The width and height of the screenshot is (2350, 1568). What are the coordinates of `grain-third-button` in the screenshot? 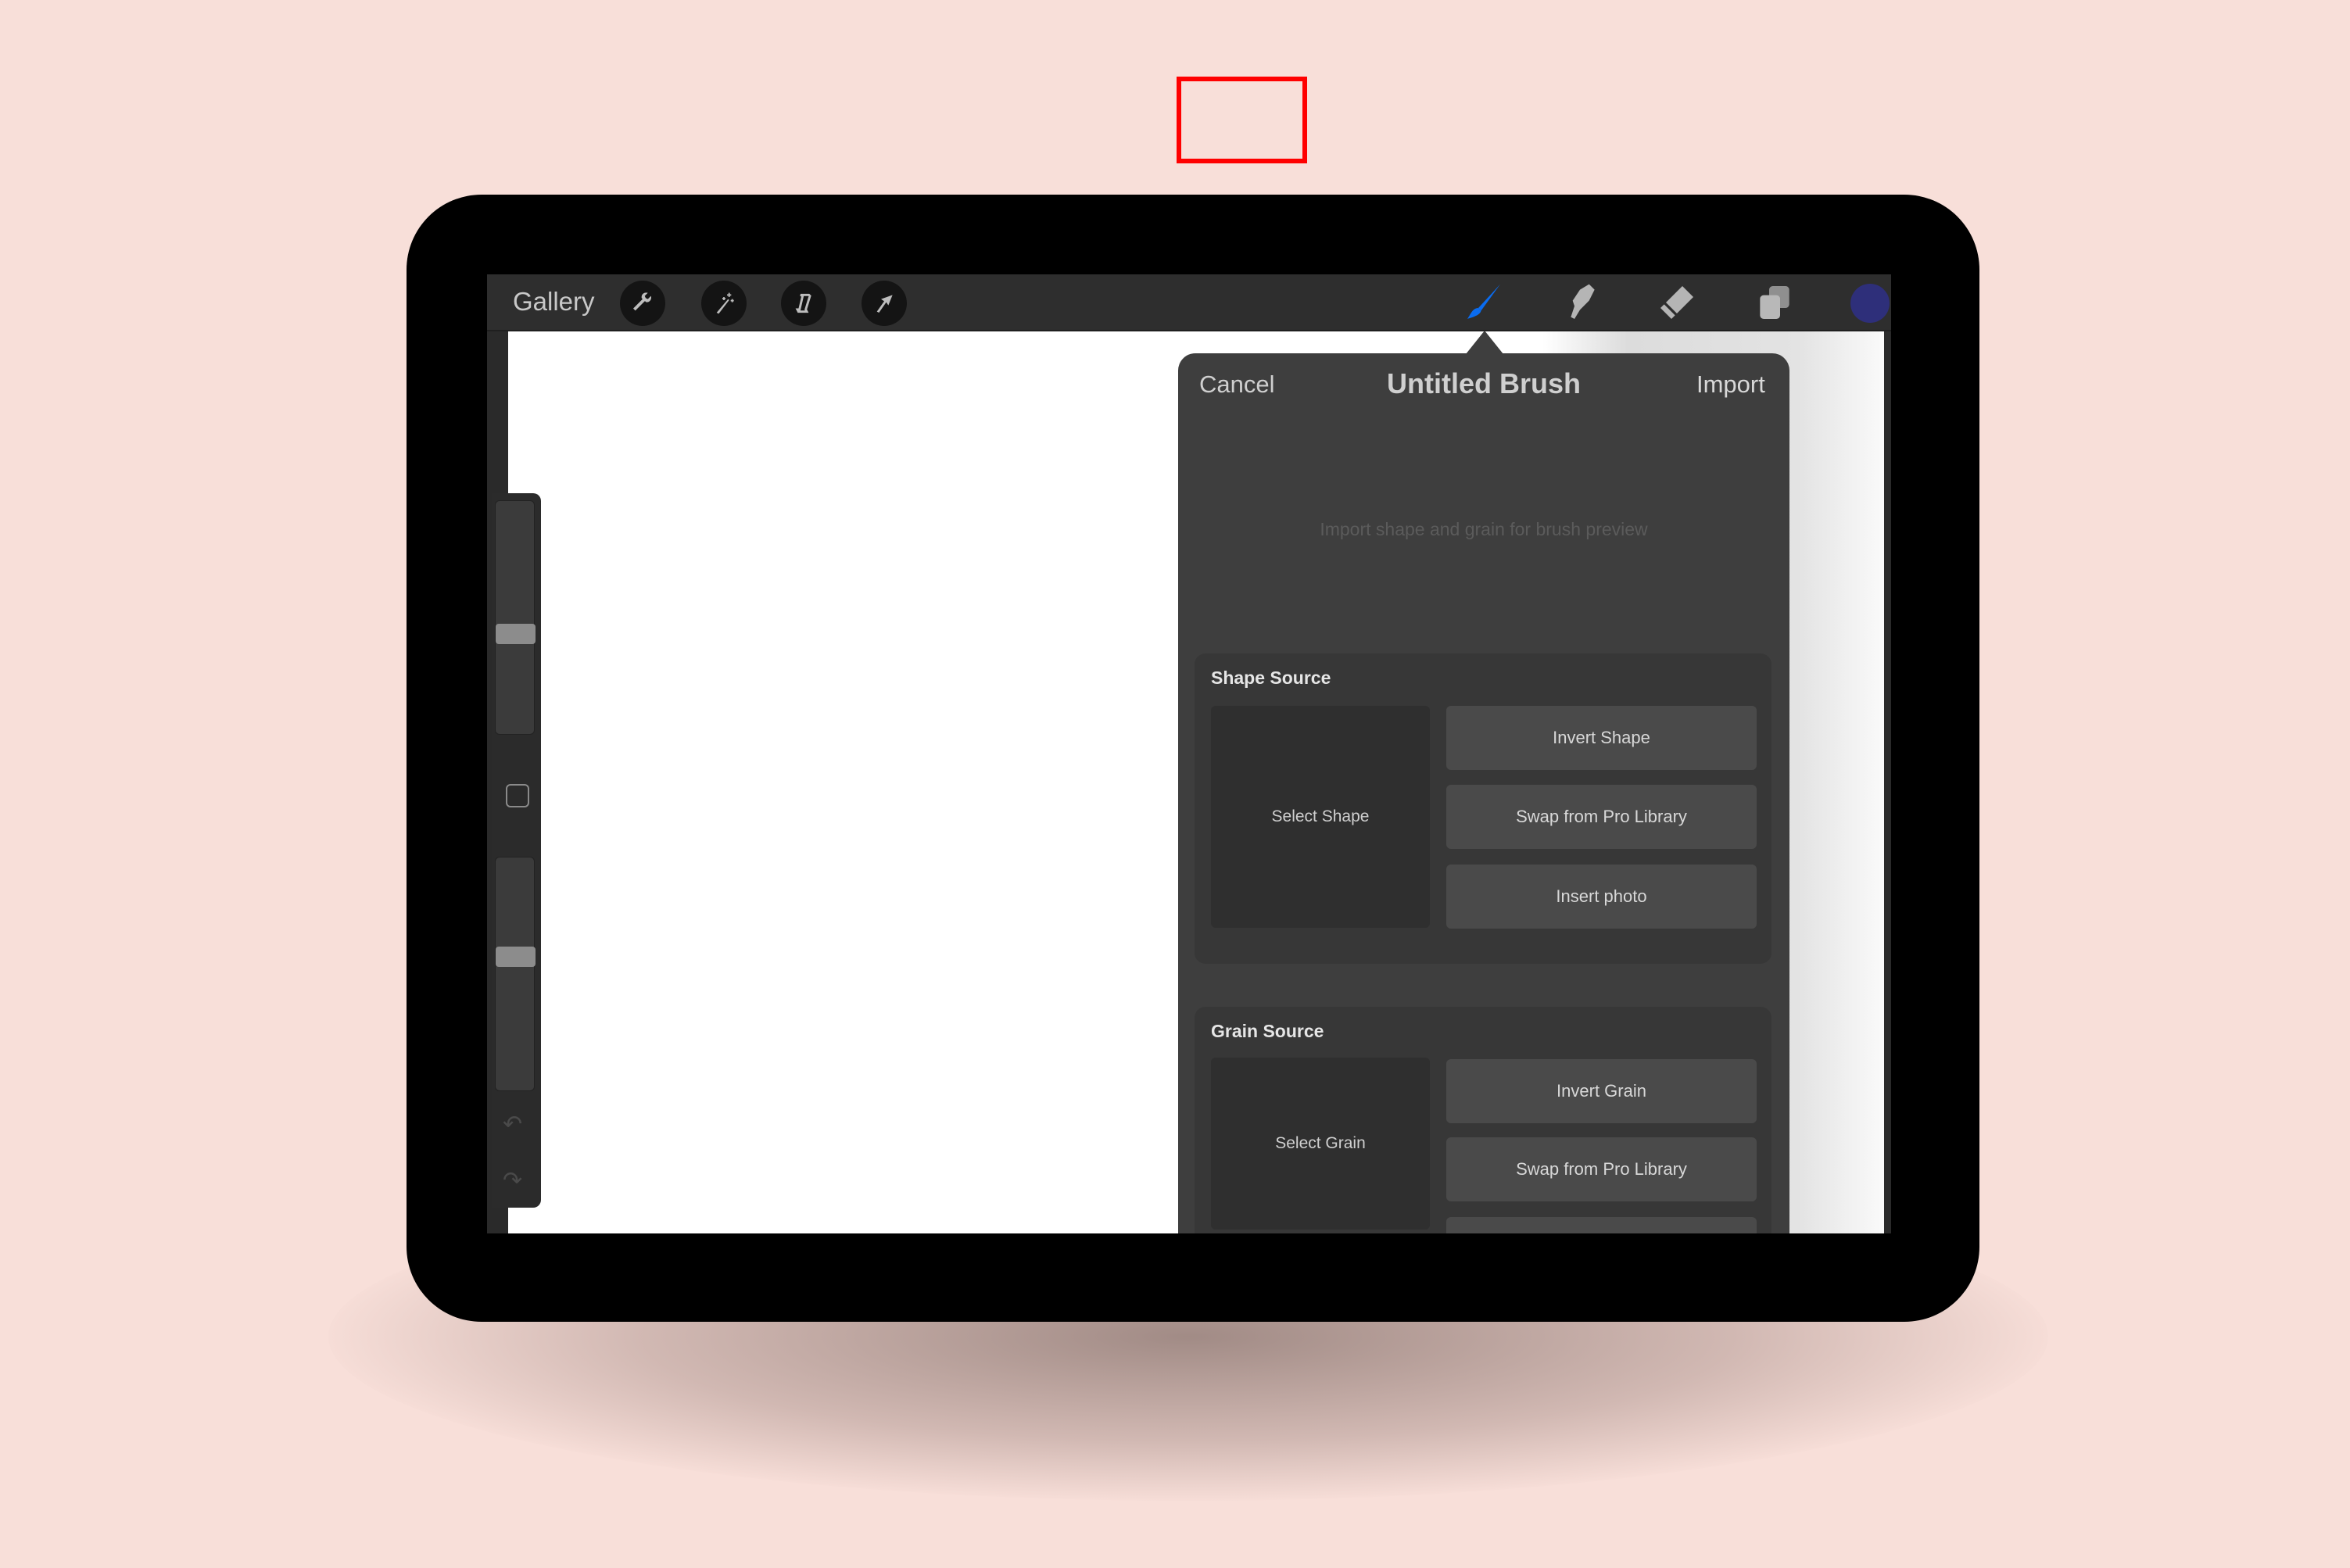 It's located at (1602, 1225).